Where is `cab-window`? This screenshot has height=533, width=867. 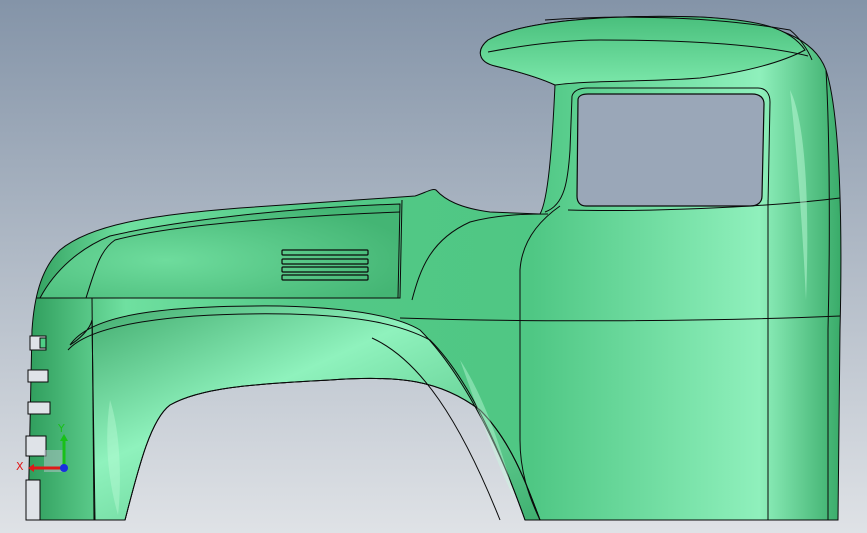
cab-window is located at coordinates (670, 150).